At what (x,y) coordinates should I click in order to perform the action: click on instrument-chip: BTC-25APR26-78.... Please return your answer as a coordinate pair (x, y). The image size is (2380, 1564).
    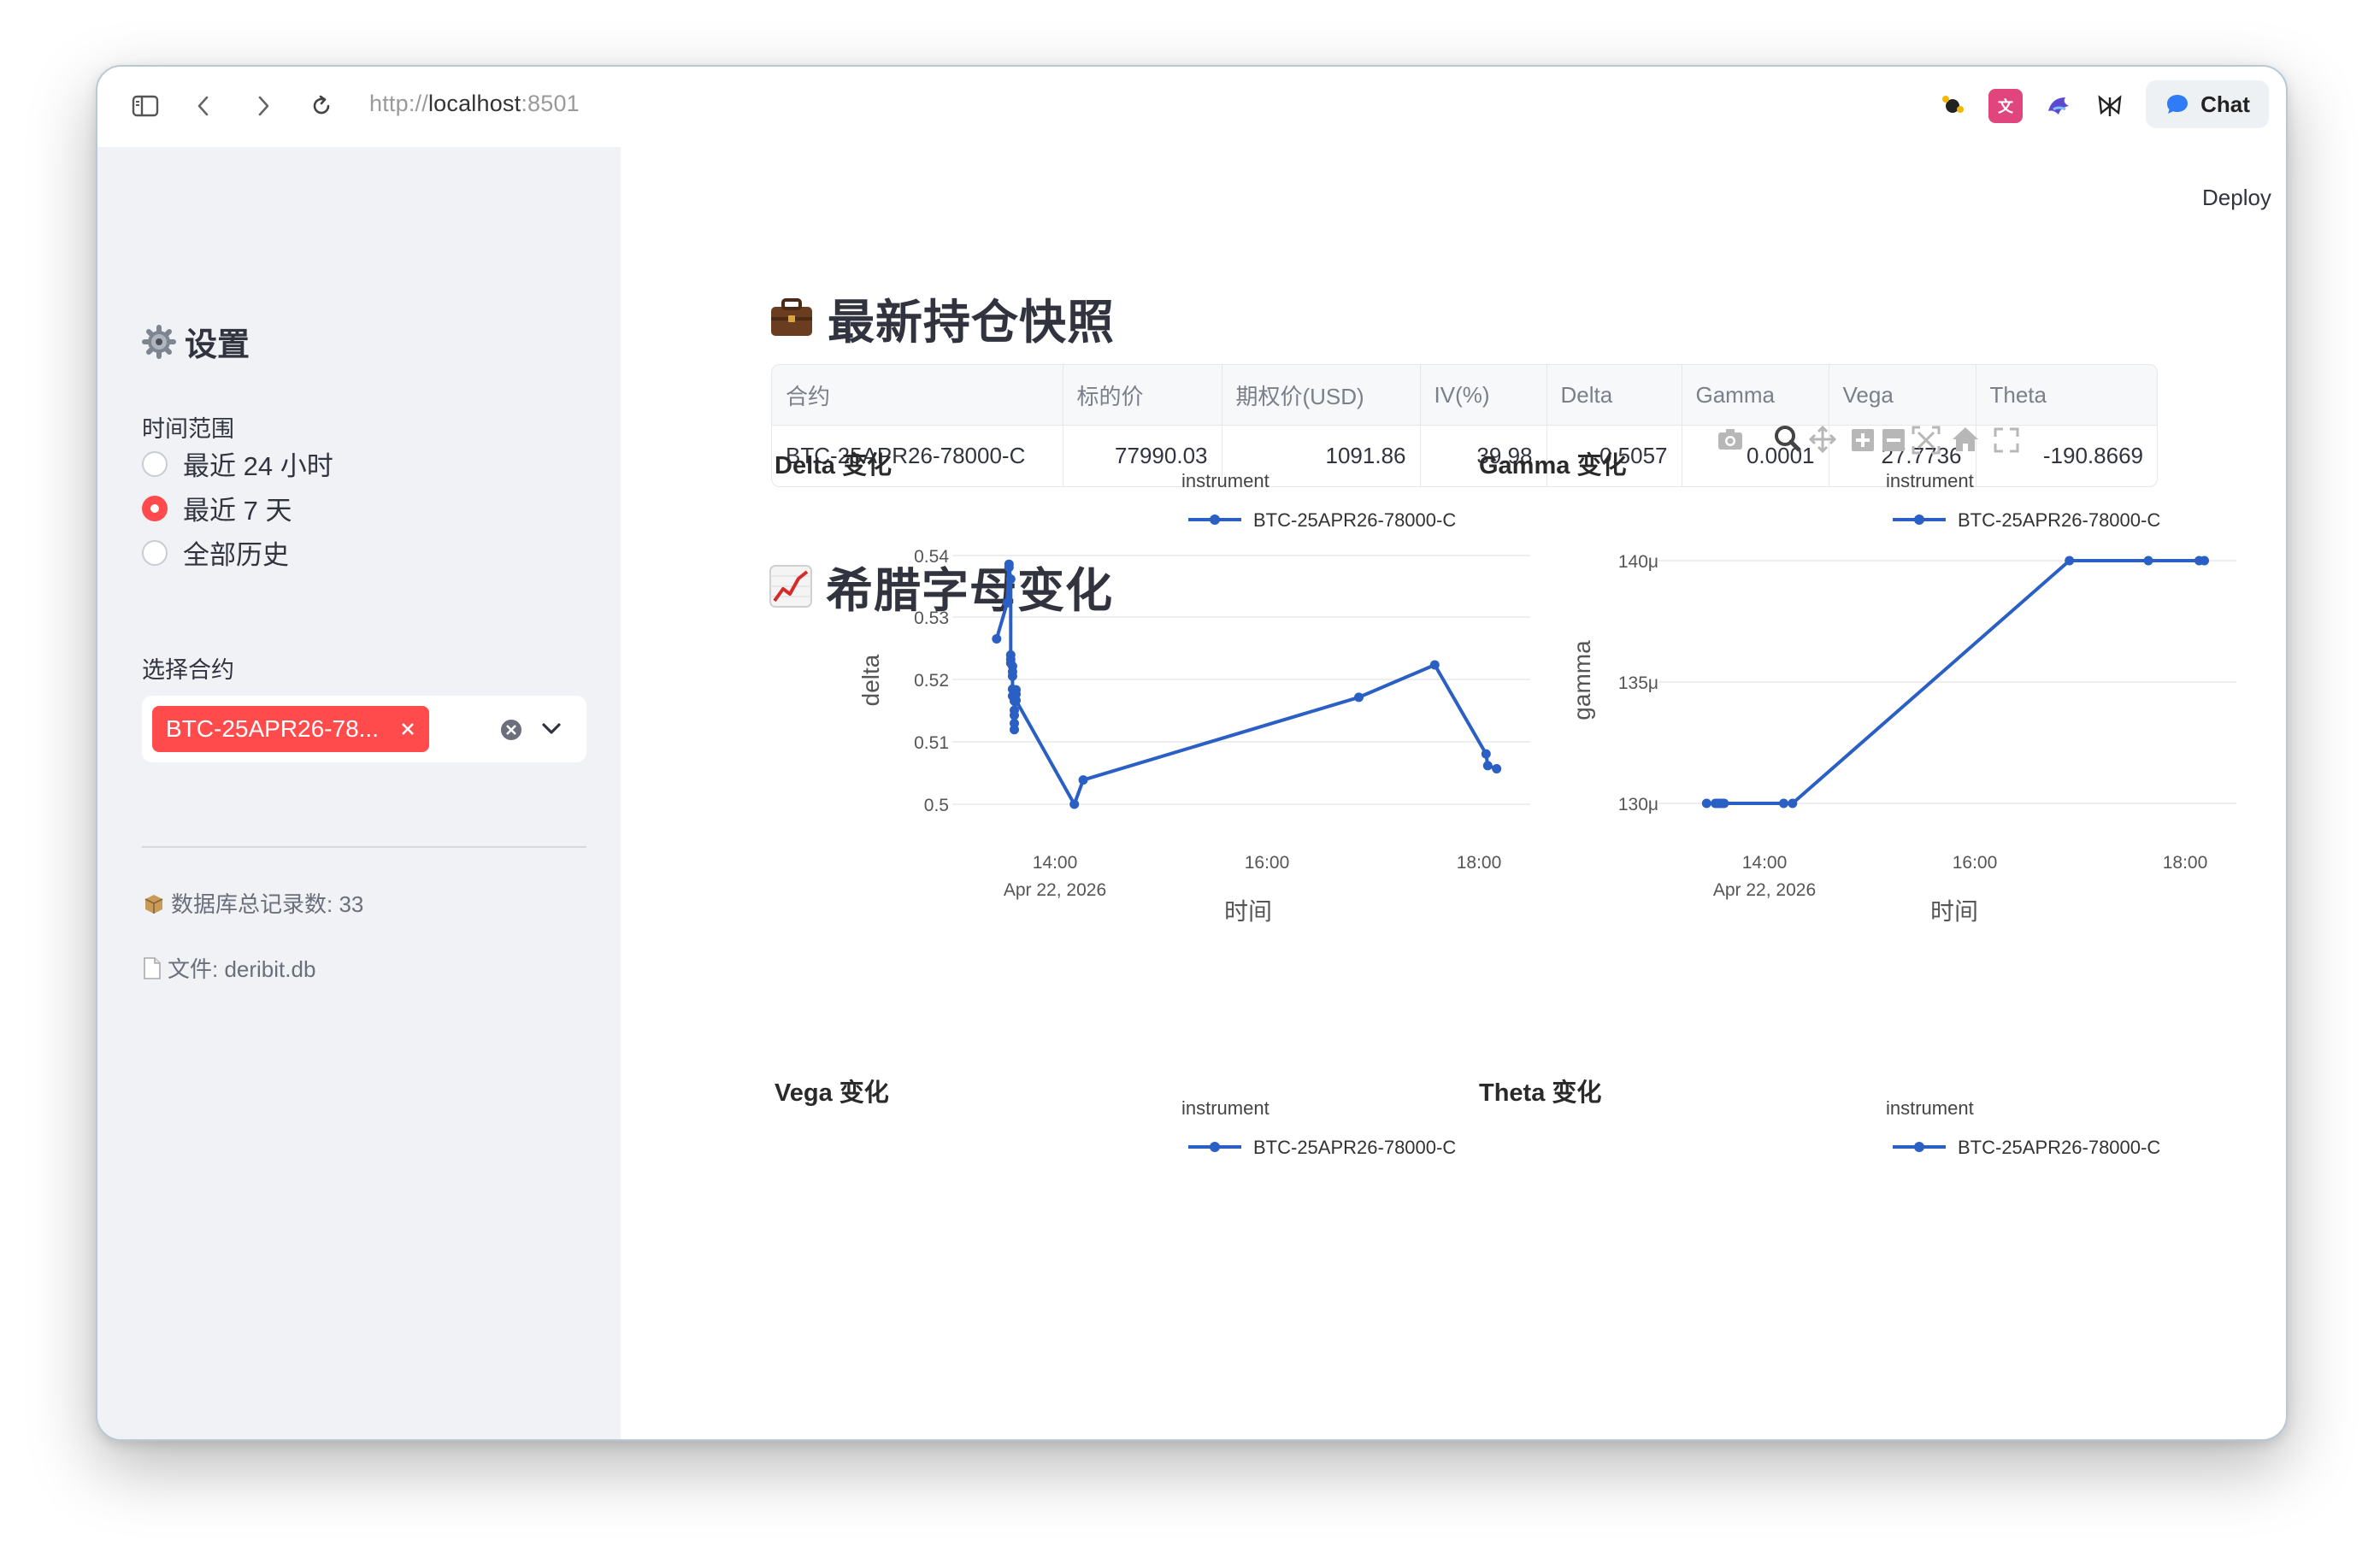
    Looking at the image, I should click on (290, 729).